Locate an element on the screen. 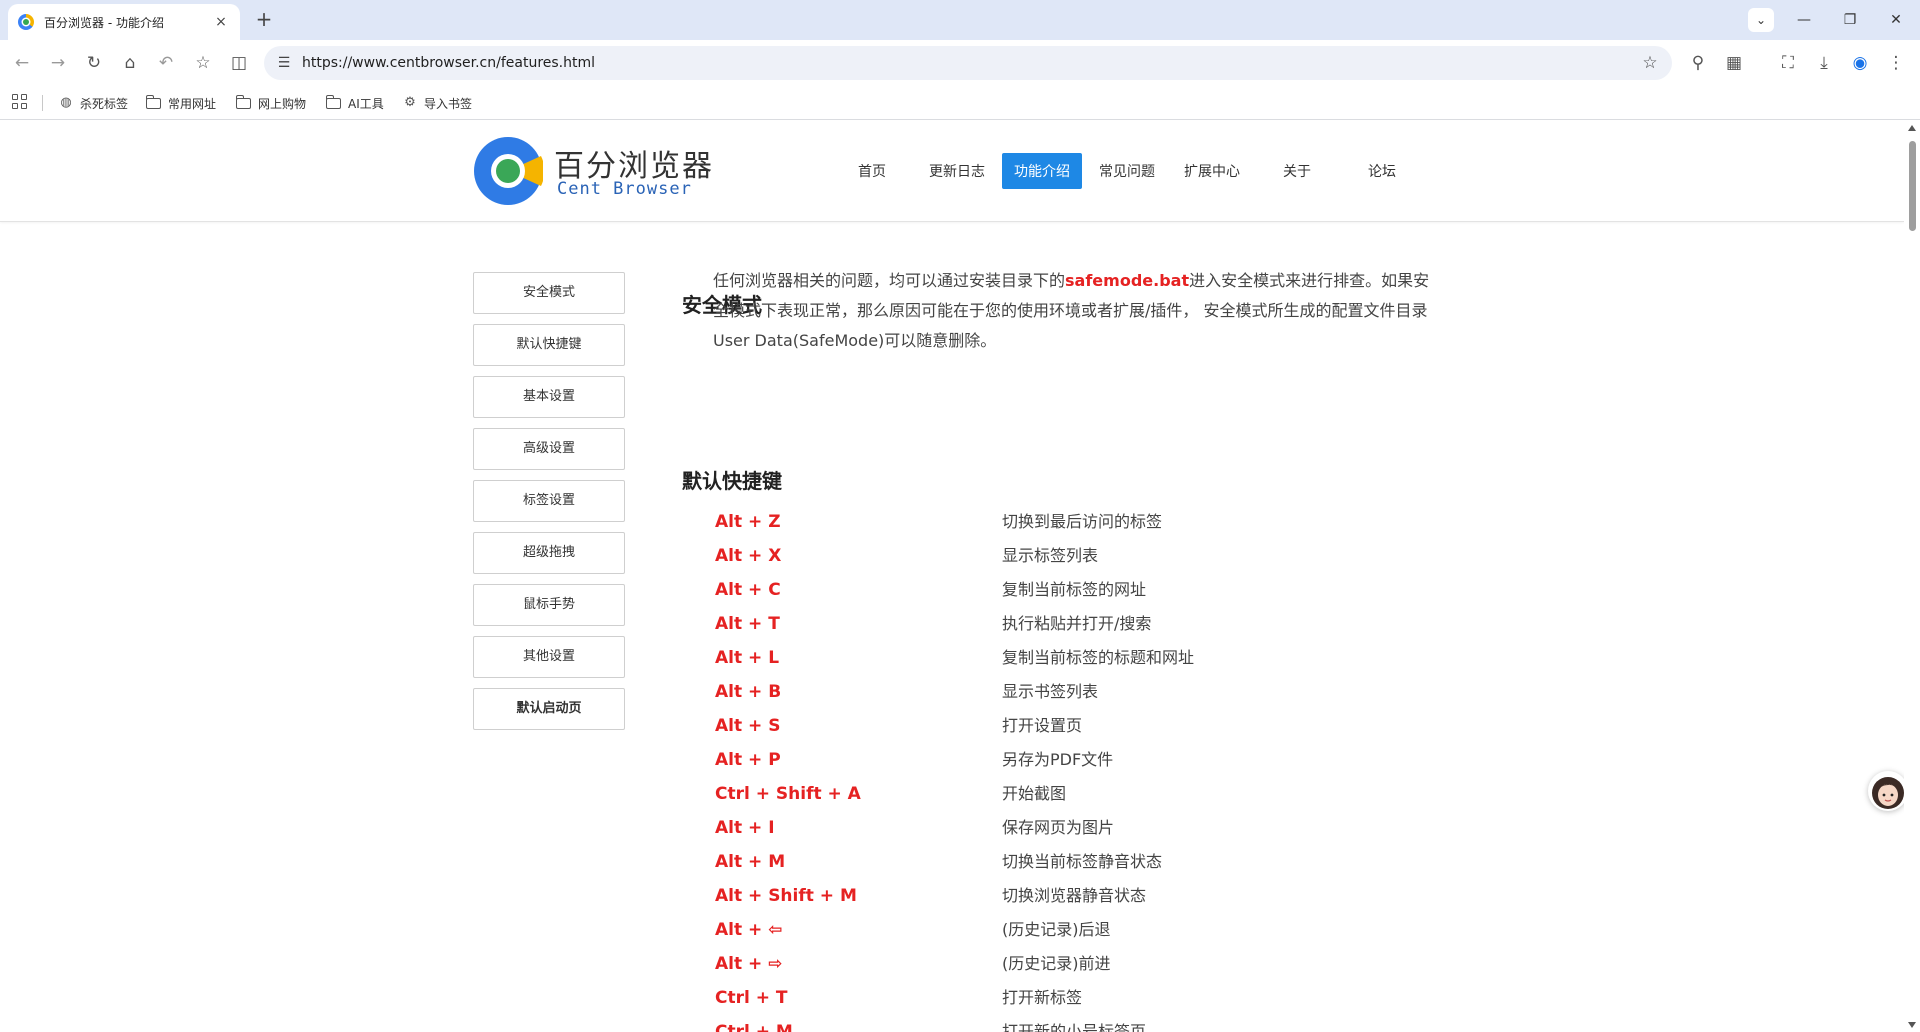 The width and height of the screenshot is (1920, 1032). search-icon: ⚲ is located at coordinates (1698, 63).